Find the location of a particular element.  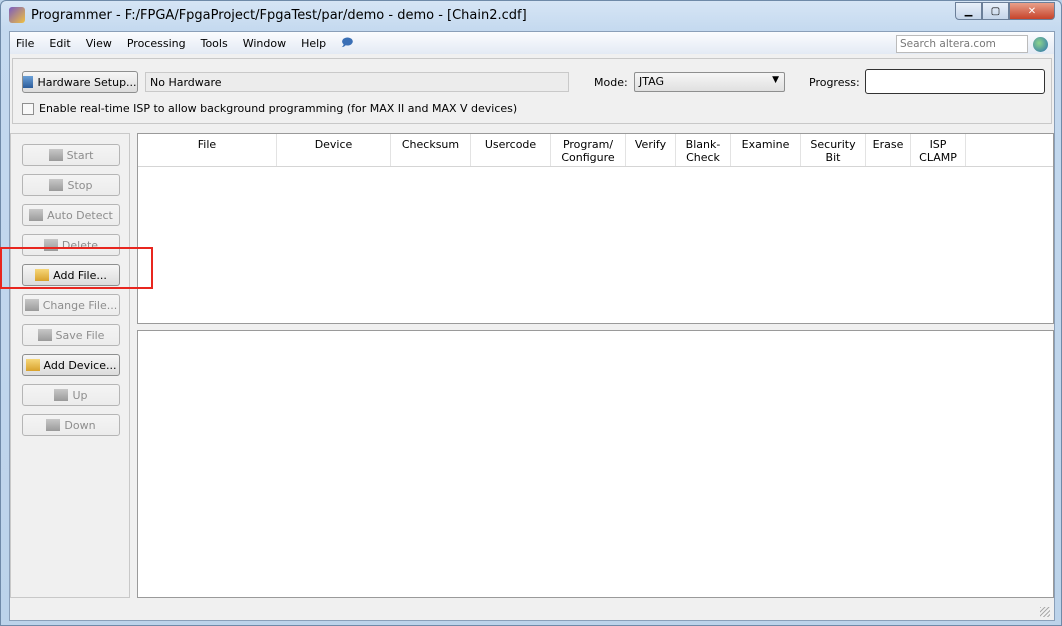

minimize-button: ▁ is located at coordinates (968, 11).